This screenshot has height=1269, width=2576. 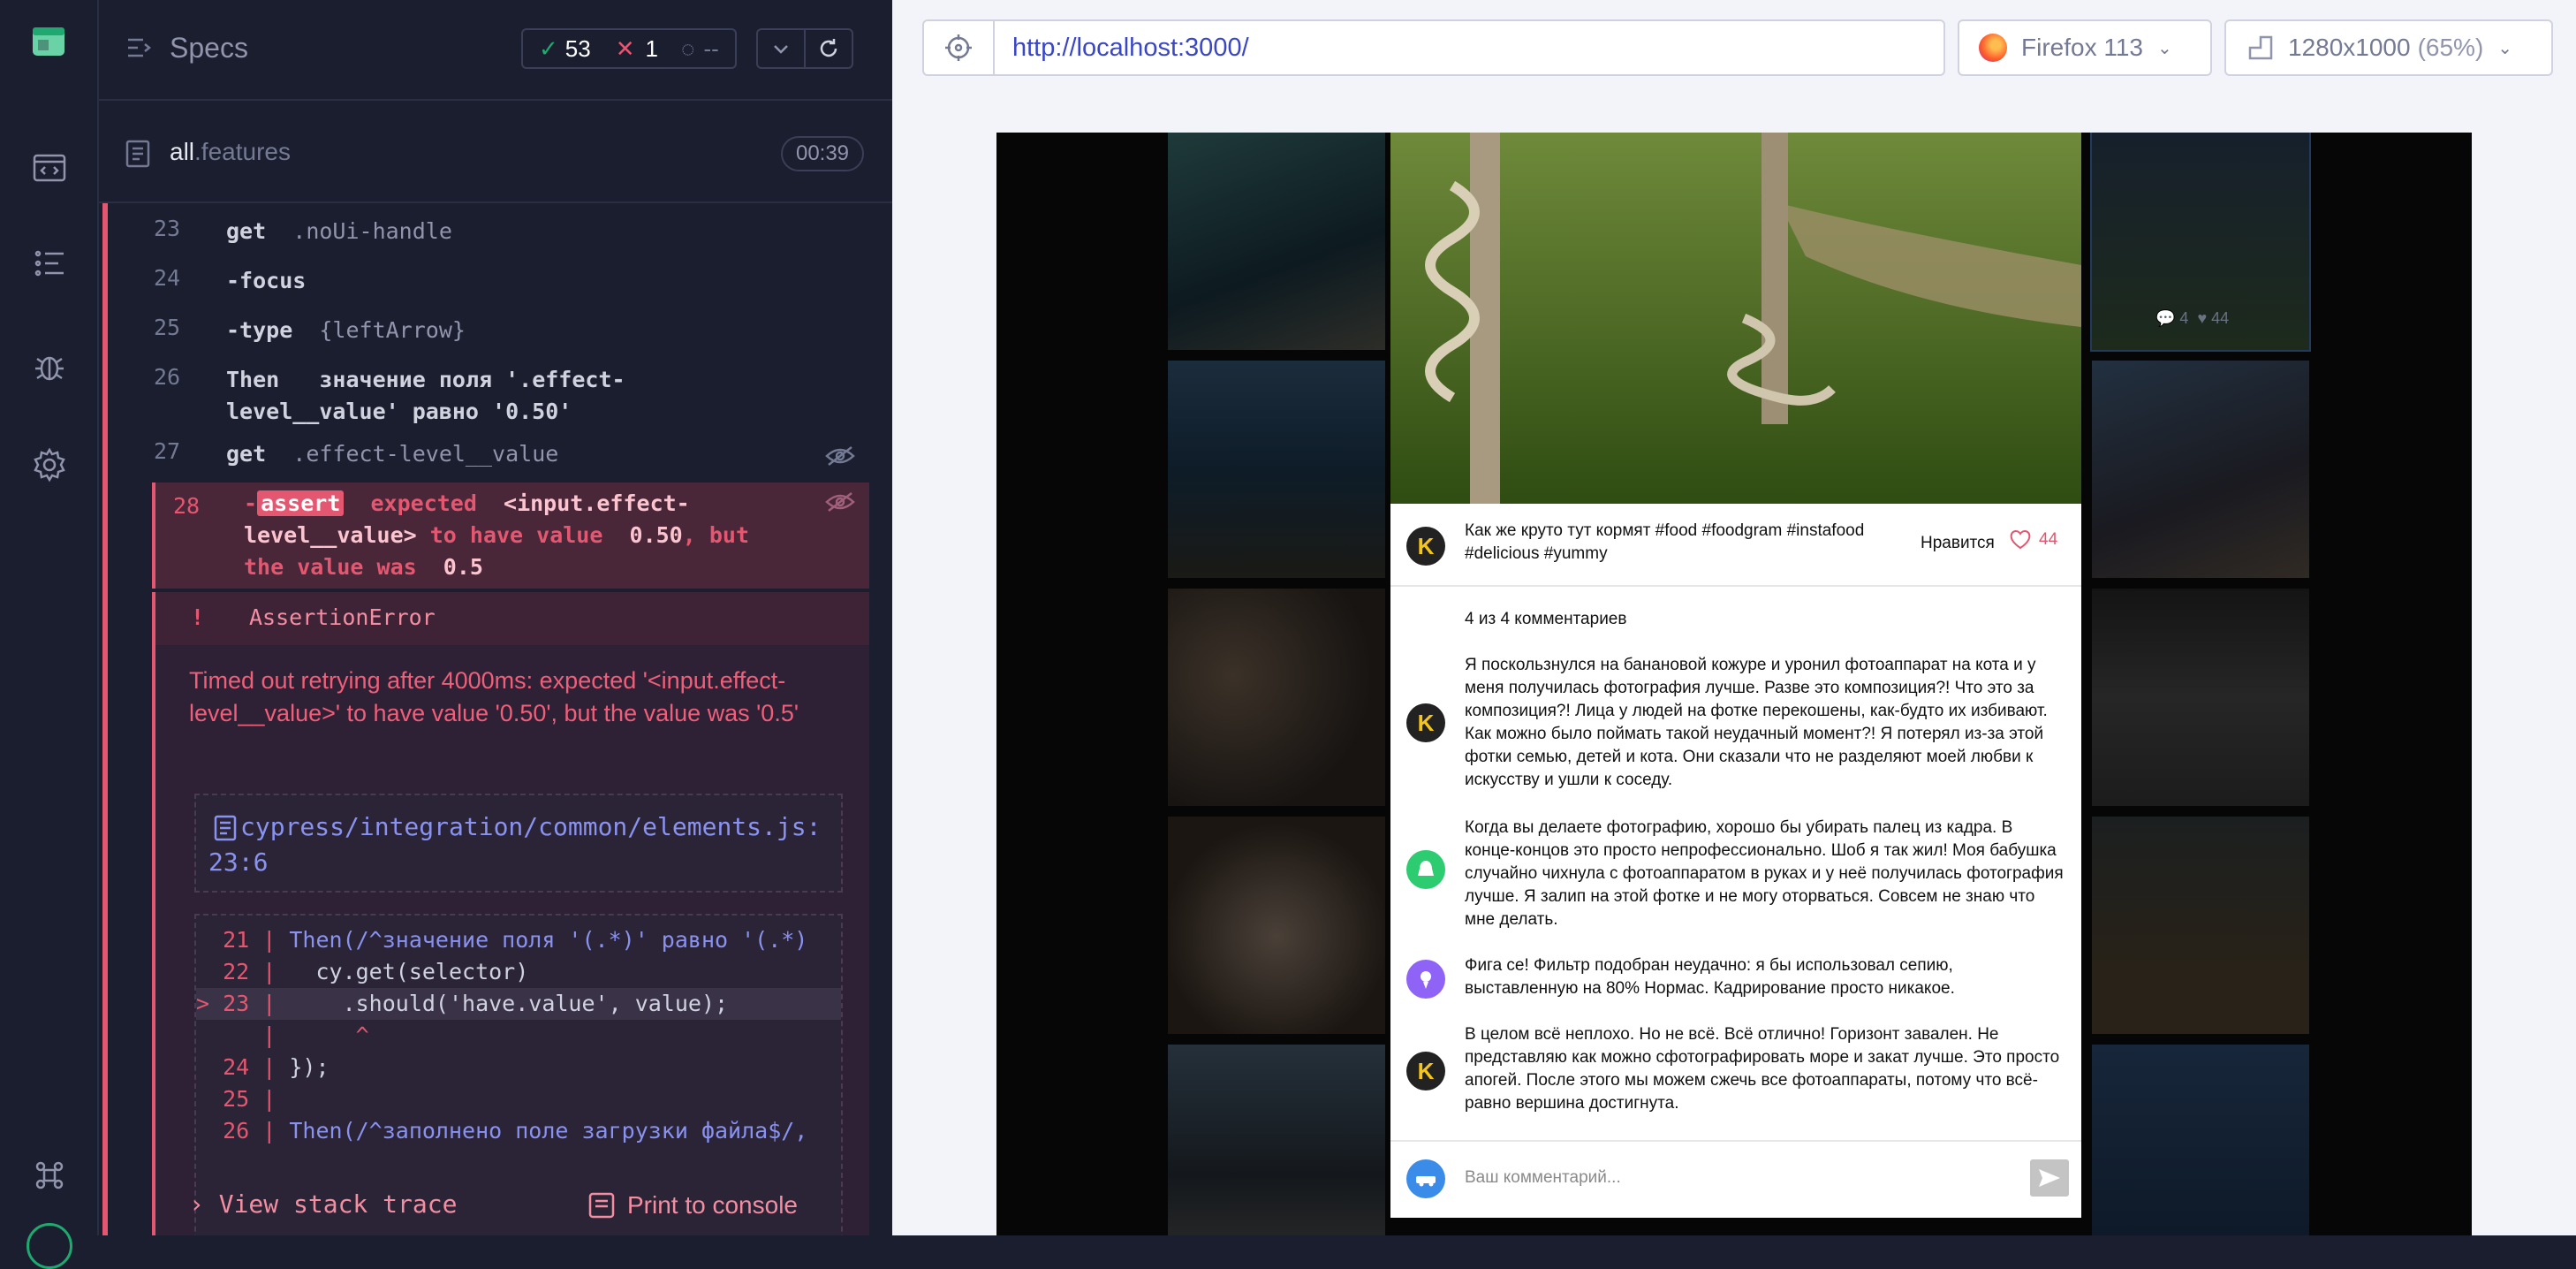 I want to click on test-stats: ✓ 53 ✕ 1 ◌ --, so click(x=629, y=48).